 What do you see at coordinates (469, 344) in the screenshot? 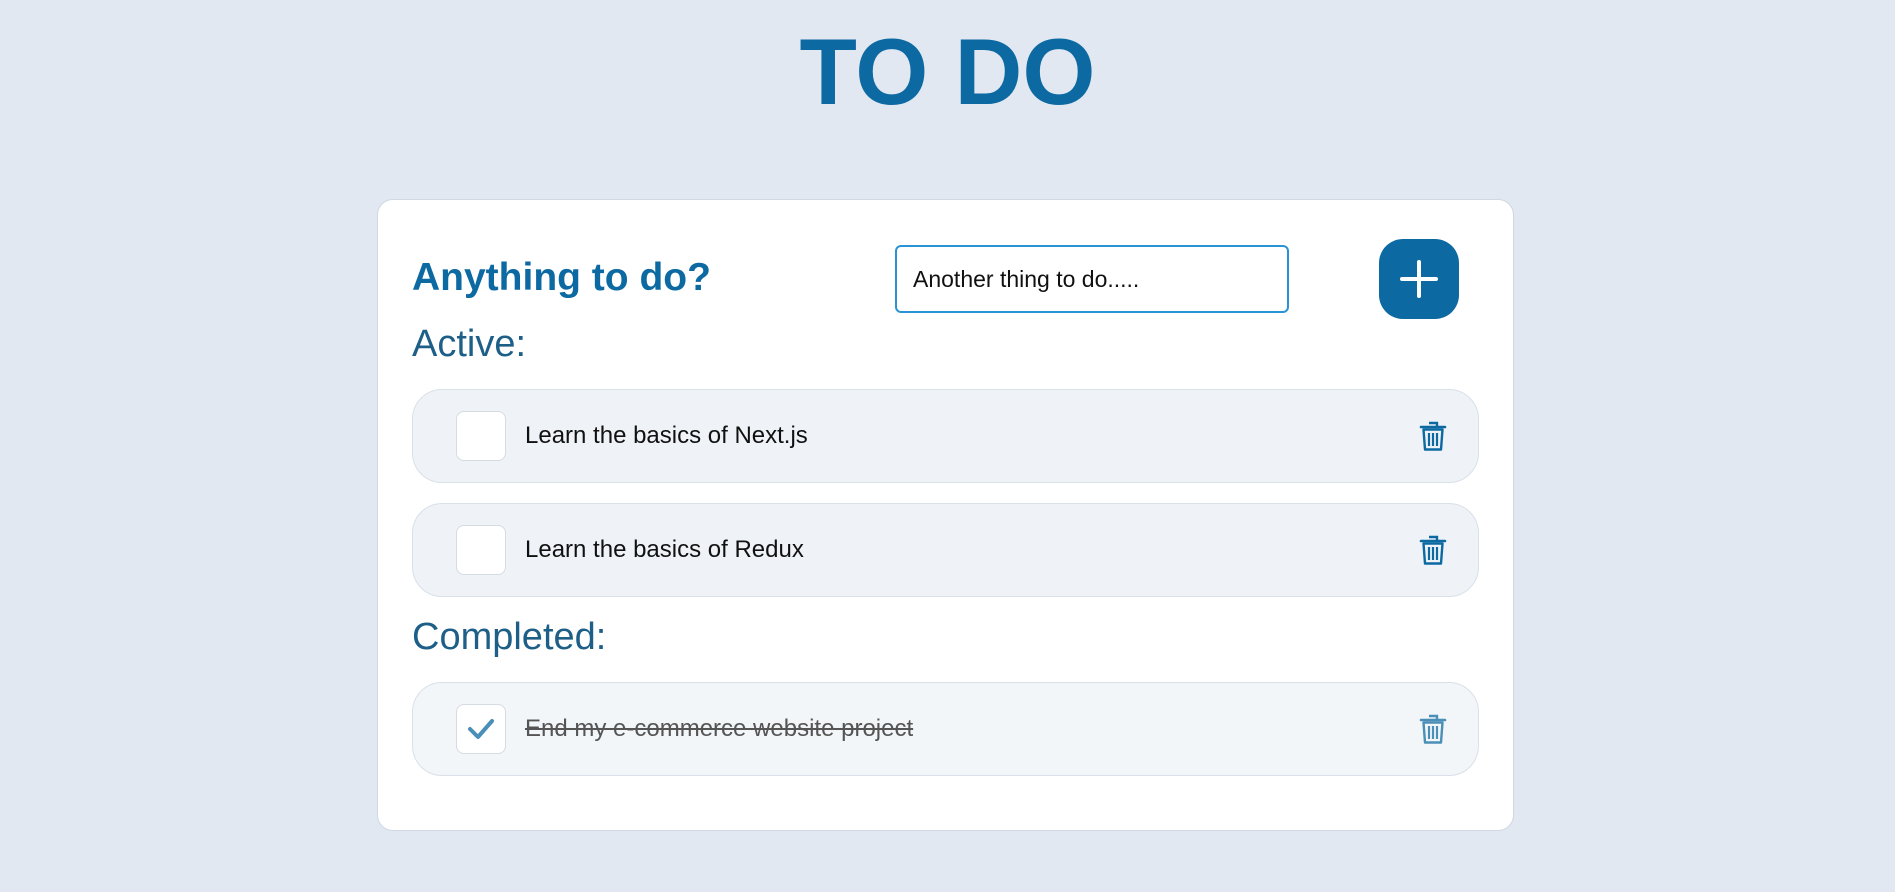
I see `active-section-heading: Active:` at bounding box center [469, 344].